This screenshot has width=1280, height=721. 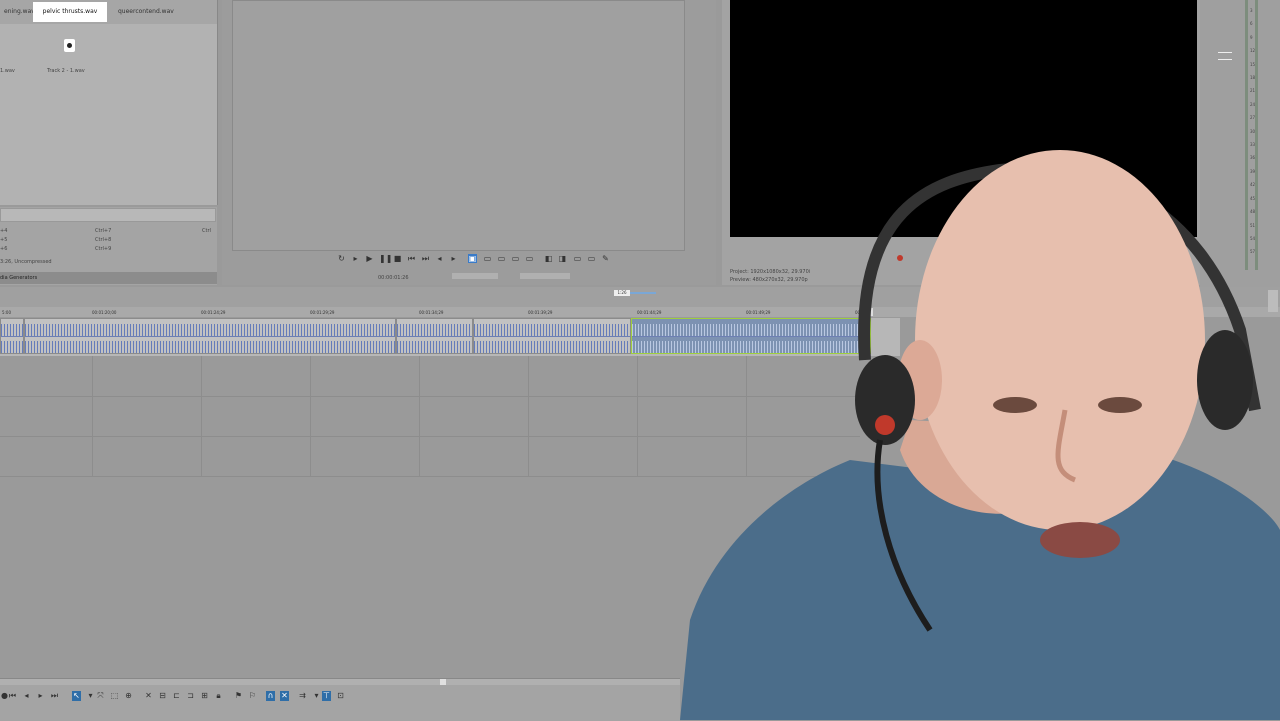 I want to click on ignore-grouping-icon: ⊡, so click(x=340, y=696).